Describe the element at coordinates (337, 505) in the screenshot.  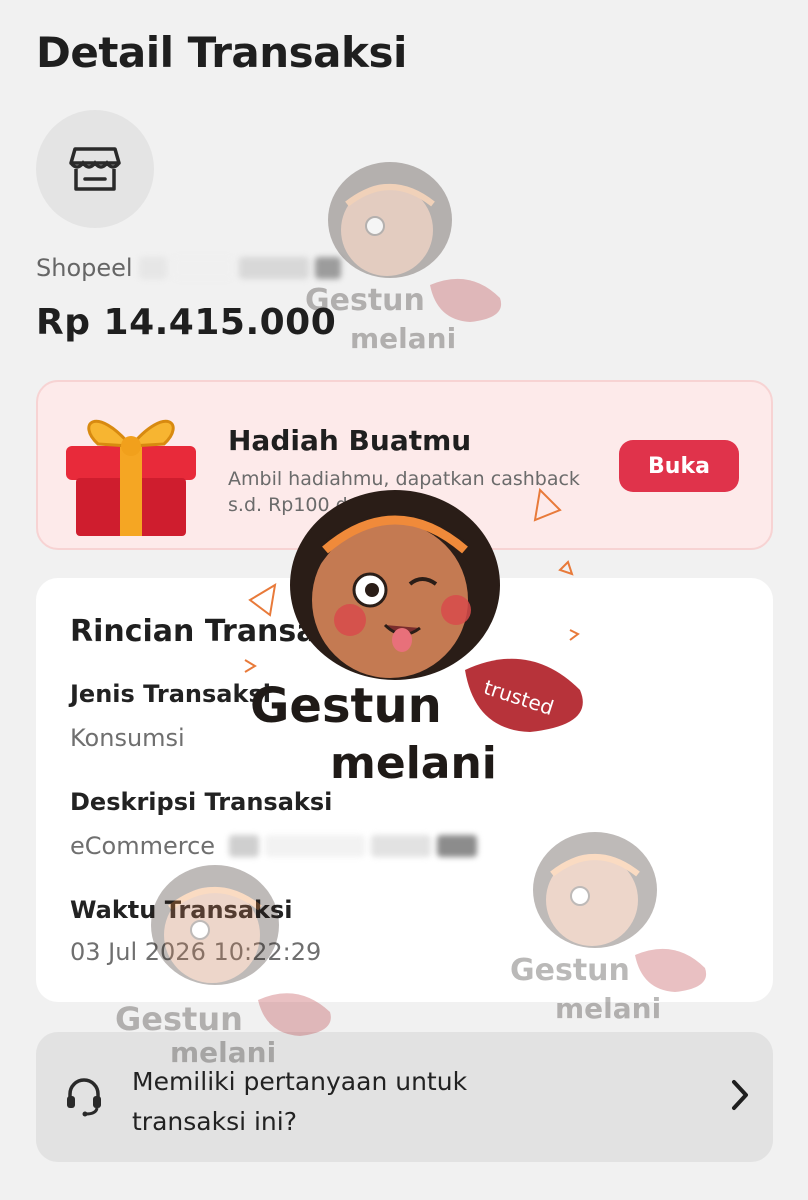
I see `promo-desc-line2: s.d. Rp100 dan lainnya` at that location.